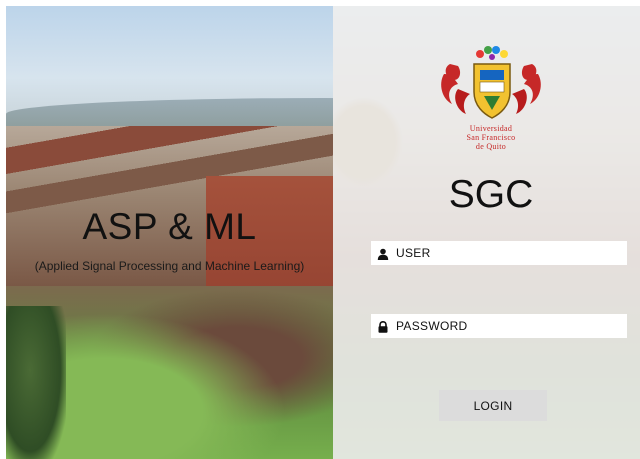 The width and height of the screenshot is (640, 459). I want to click on university-name: Universidad San Francisco de Quito, so click(491, 137).